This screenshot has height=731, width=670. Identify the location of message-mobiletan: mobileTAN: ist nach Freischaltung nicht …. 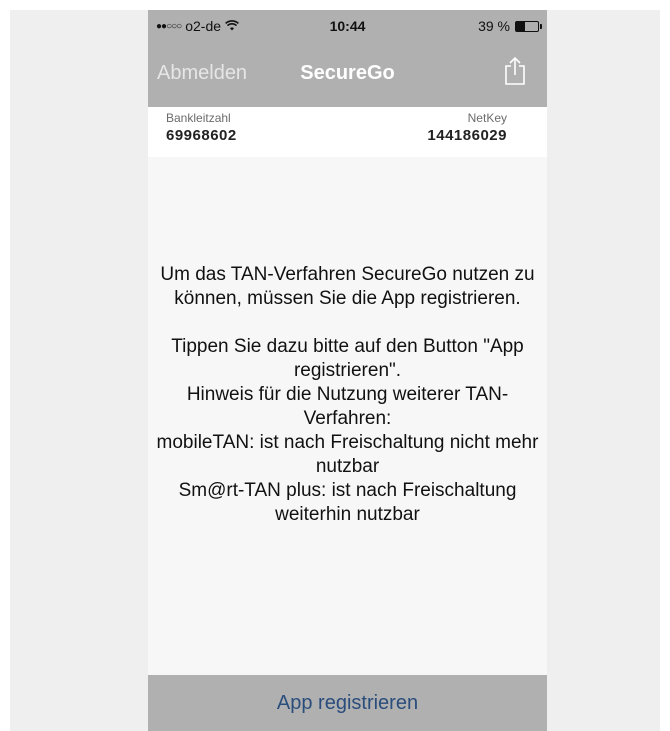
(347, 454).